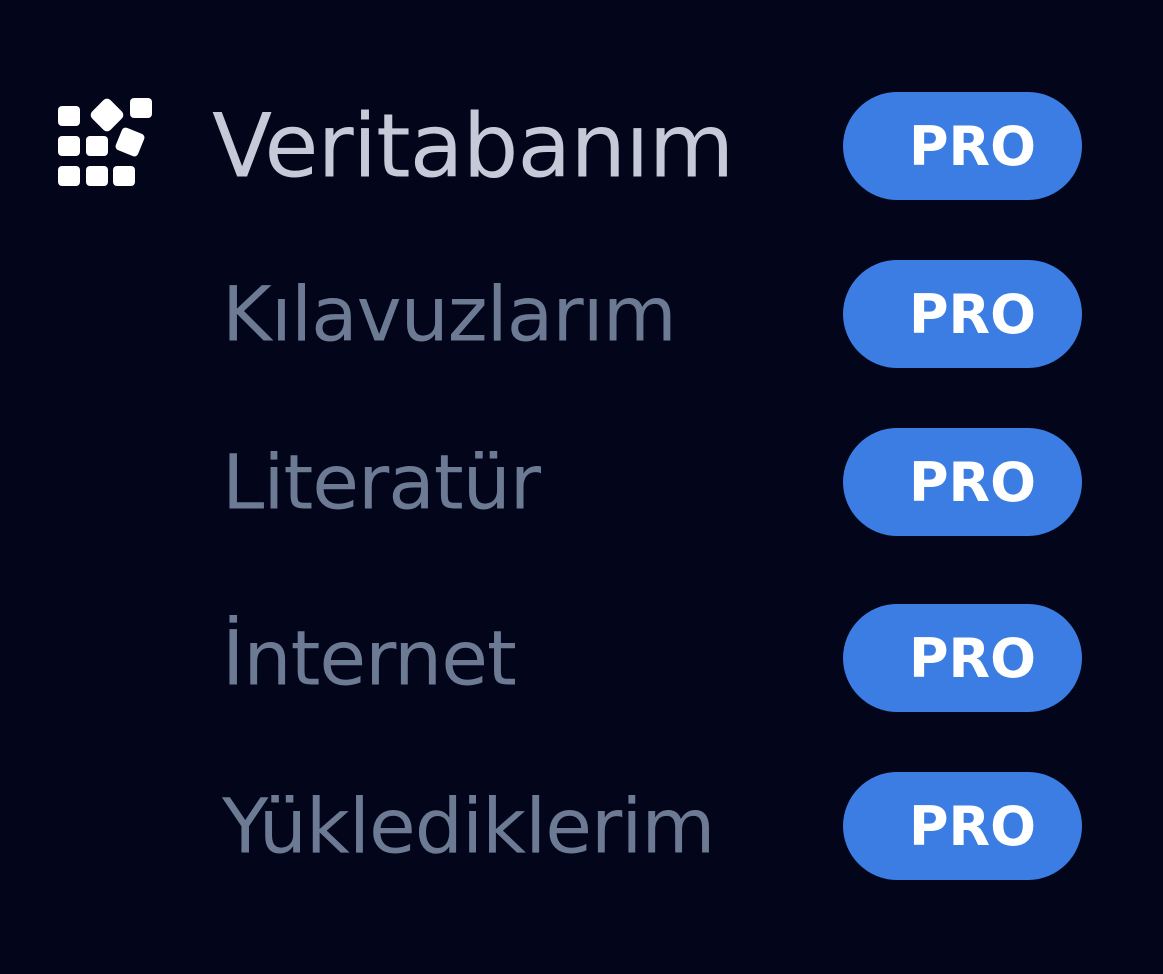 The image size is (1163, 974). I want to click on menu-item-kilavuzlarim: Kılavuzlarım PRO, so click(581, 314).